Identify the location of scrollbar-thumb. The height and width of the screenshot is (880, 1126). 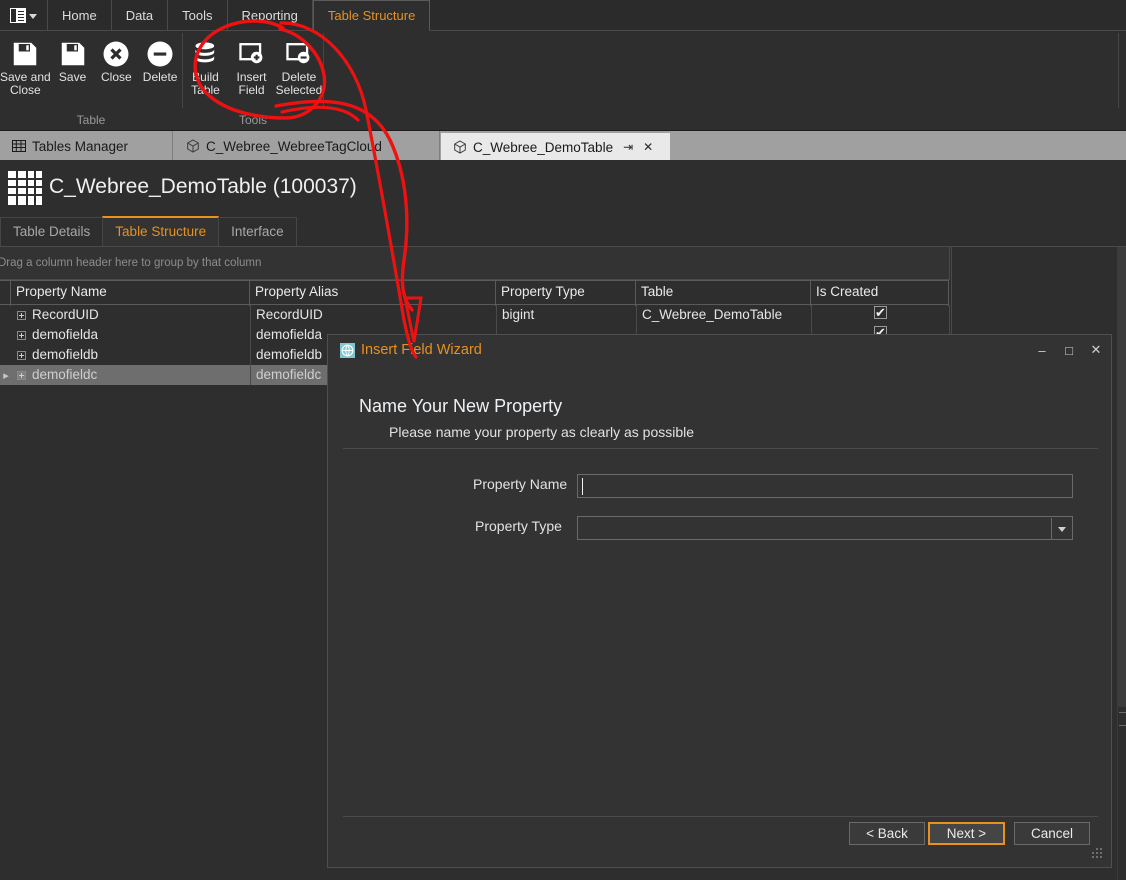
(1122, 477).